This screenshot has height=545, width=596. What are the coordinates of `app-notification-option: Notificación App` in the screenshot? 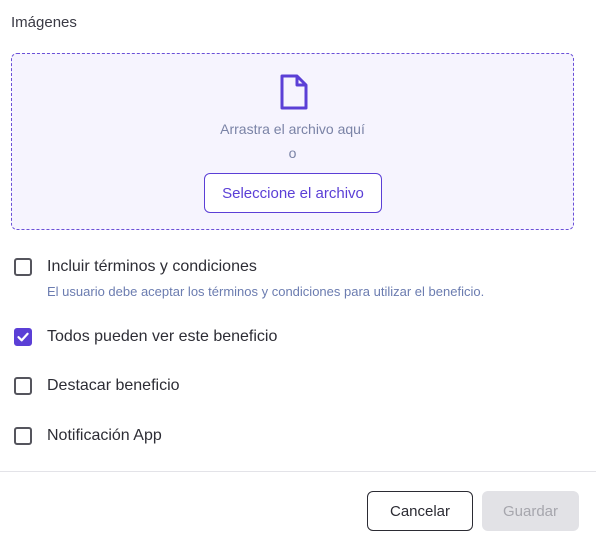 It's located at (88, 436).